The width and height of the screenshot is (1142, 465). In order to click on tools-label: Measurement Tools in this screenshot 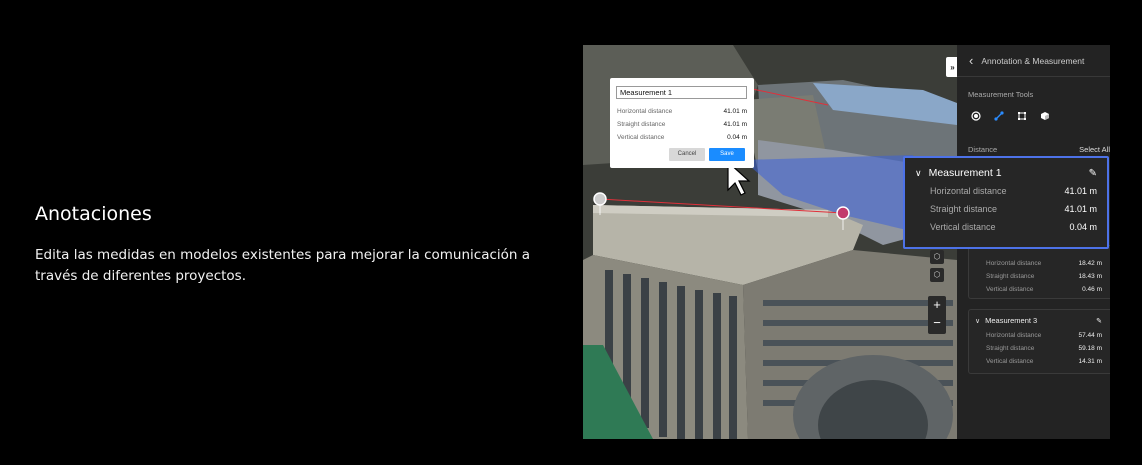, I will do `click(1001, 94)`.